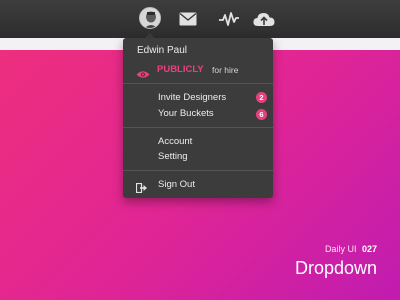 The width and height of the screenshot is (400, 300). I want to click on menu-item-setting: Setting, so click(198, 157).